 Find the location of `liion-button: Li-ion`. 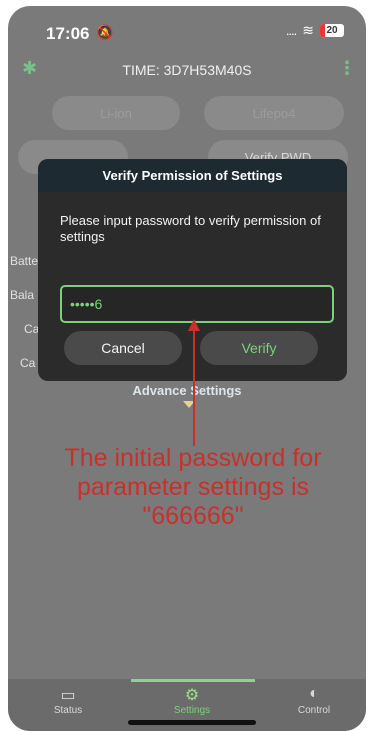

liion-button: Li-ion is located at coordinates (116, 113).